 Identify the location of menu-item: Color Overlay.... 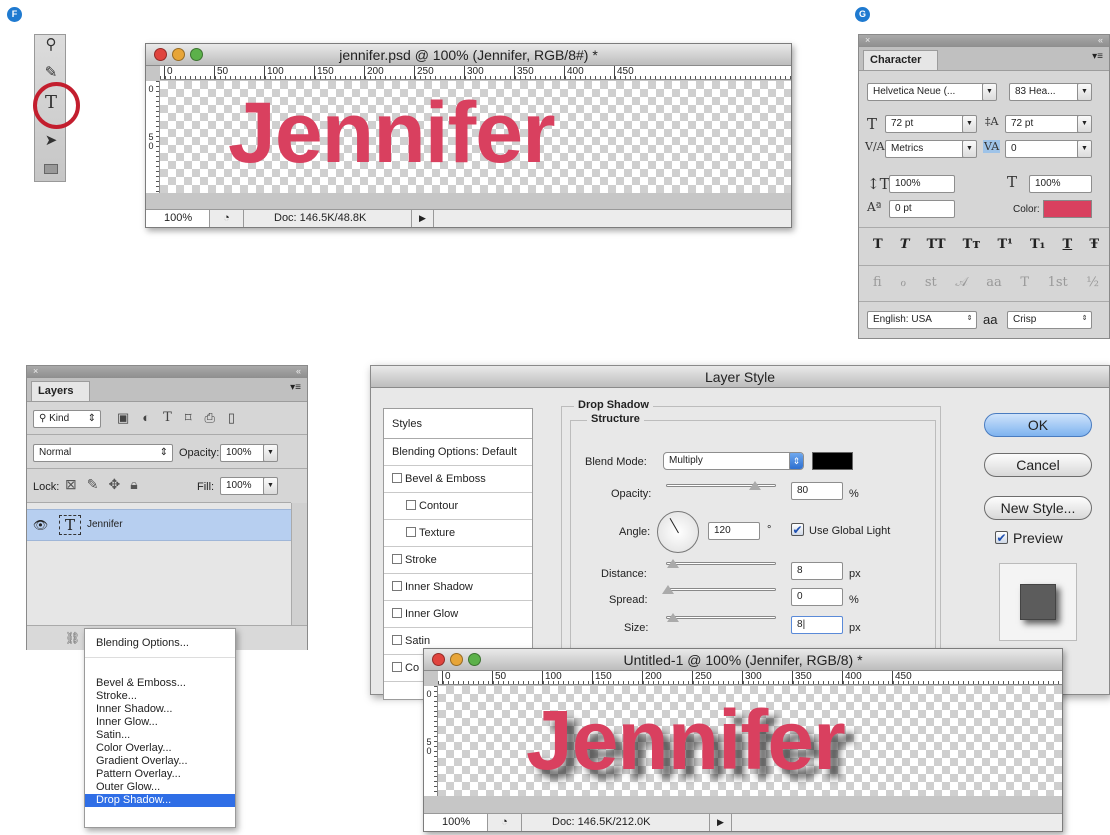
(160, 748).